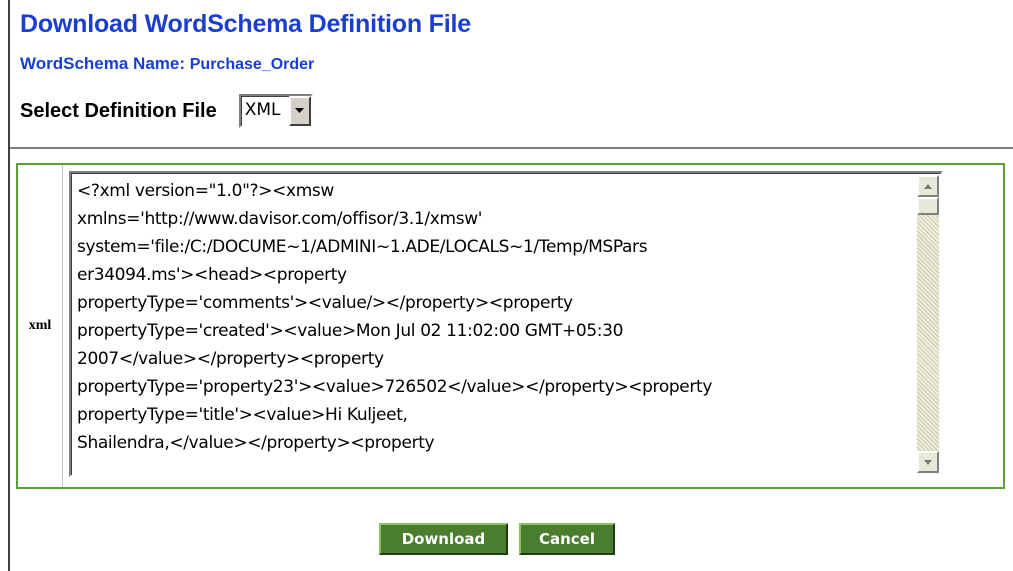 The width and height of the screenshot is (1013, 571). What do you see at coordinates (256, 443) in the screenshot?
I see `xml-content-line: Shailendra,</value></property><property` at bounding box center [256, 443].